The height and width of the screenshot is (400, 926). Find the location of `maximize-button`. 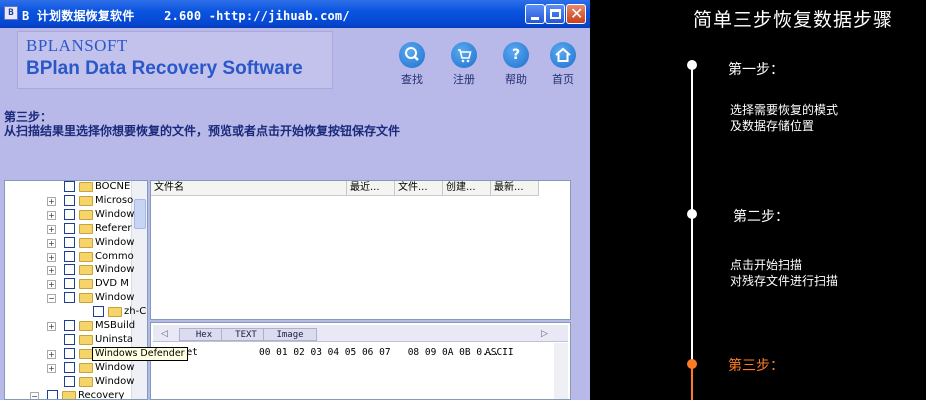

maximize-button is located at coordinates (555, 14).